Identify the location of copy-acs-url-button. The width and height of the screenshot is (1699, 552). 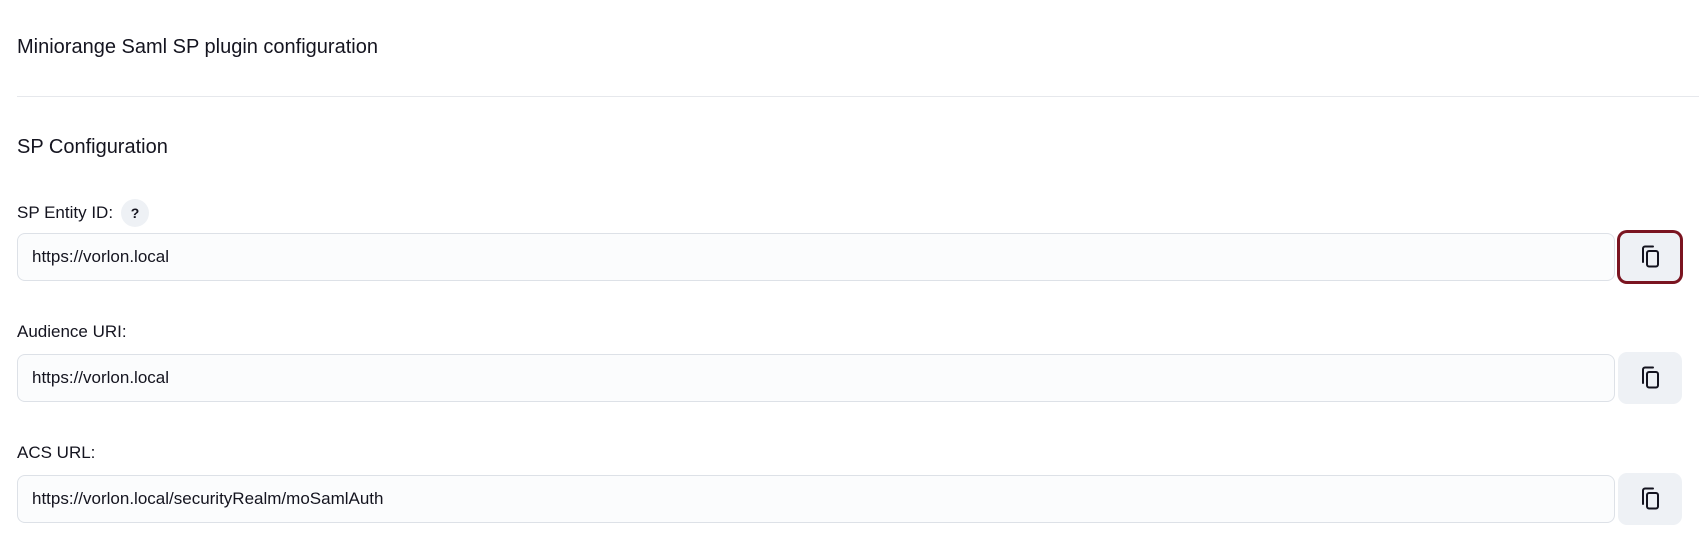
(1650, 499).